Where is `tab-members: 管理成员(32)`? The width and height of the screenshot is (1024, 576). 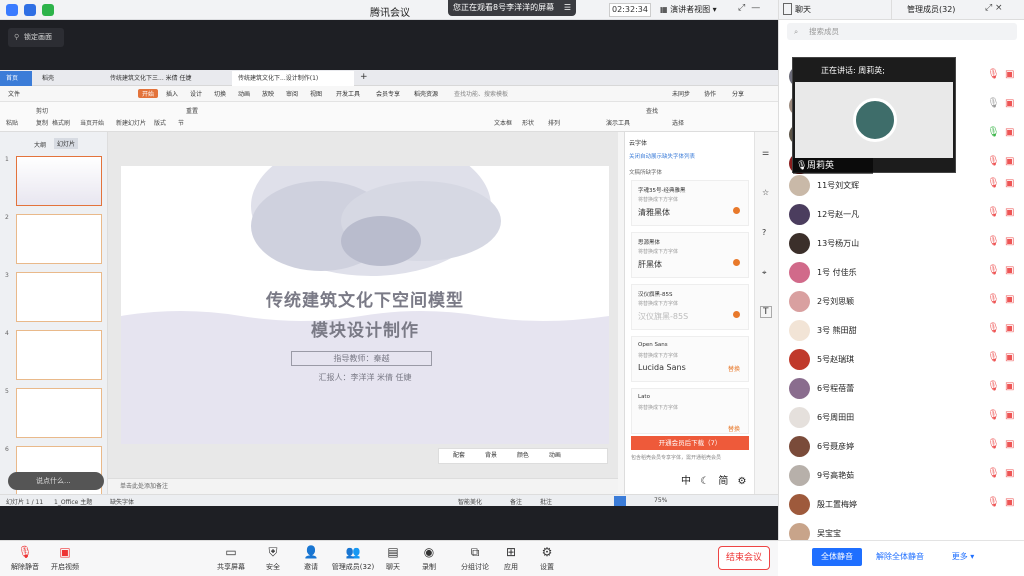
tab-members: 管理成员(32) is located at coordinates (931, 9).